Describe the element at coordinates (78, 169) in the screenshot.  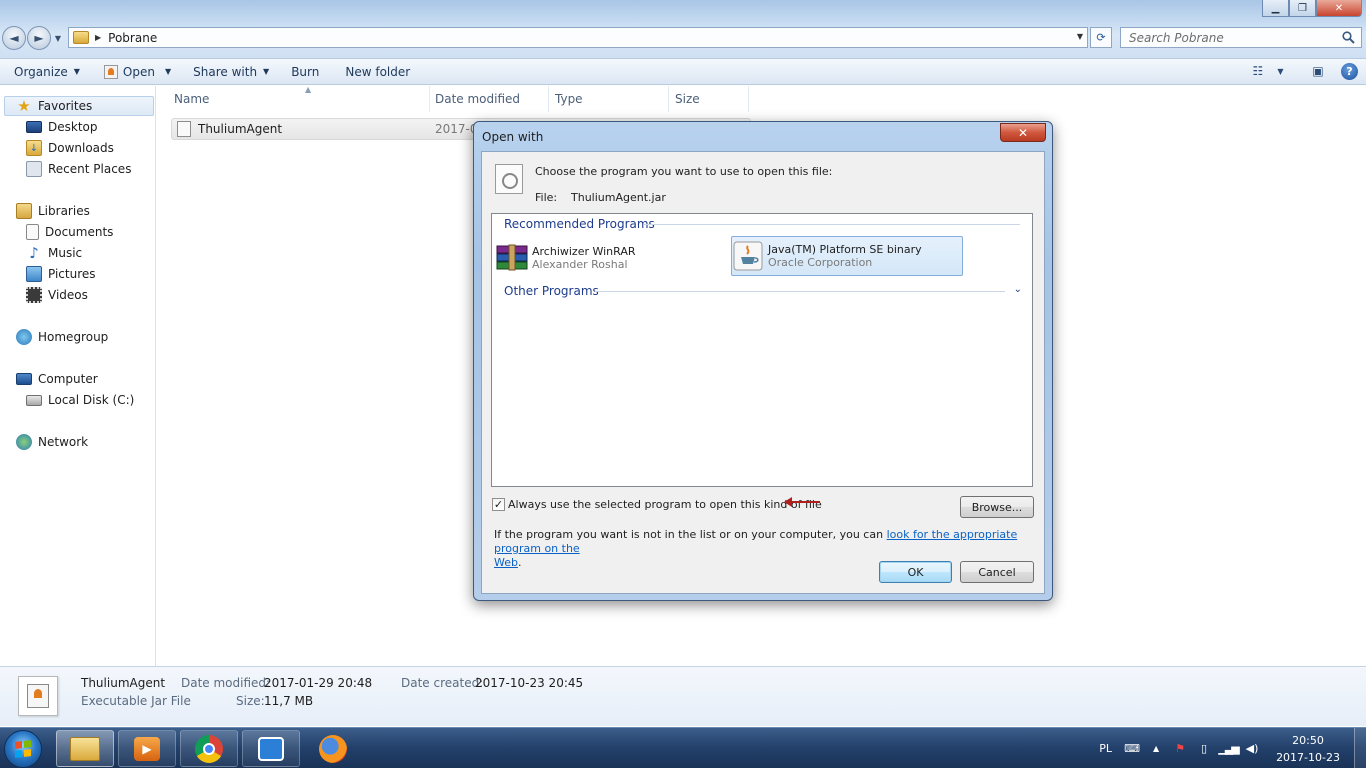
I see `nav-item-recent-places: Recent Places` at that location.